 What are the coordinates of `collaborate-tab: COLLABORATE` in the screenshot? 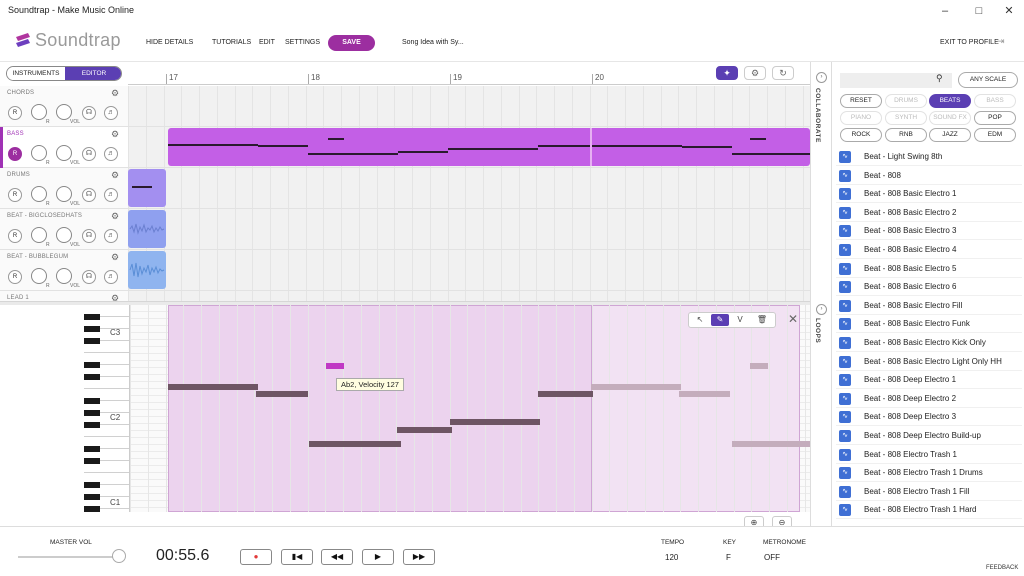 It's located at (817, 115).